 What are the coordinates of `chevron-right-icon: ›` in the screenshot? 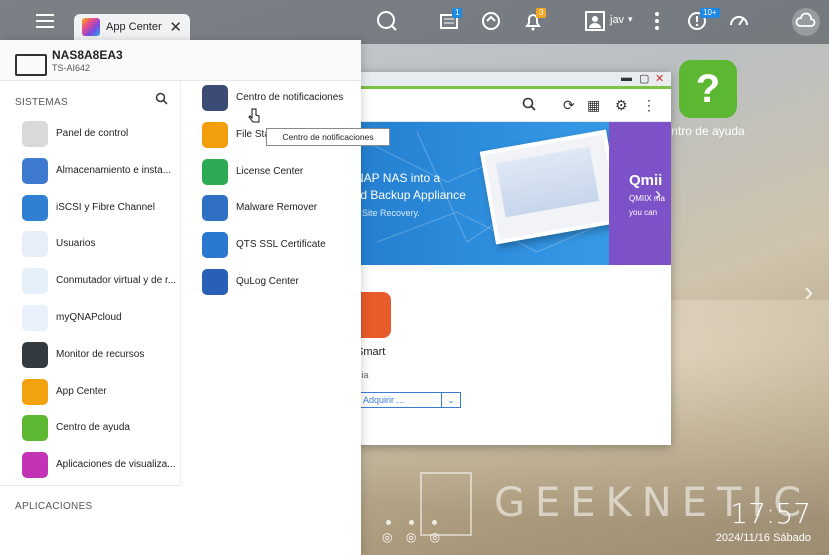 It's located at (808, 292).